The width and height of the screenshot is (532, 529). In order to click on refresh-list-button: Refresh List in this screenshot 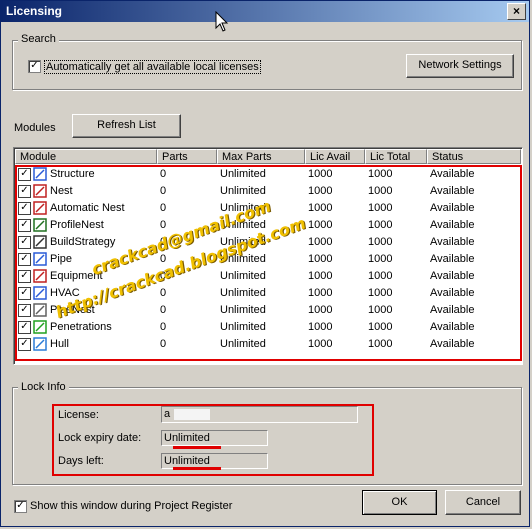, I will do `click(126, 126)`.